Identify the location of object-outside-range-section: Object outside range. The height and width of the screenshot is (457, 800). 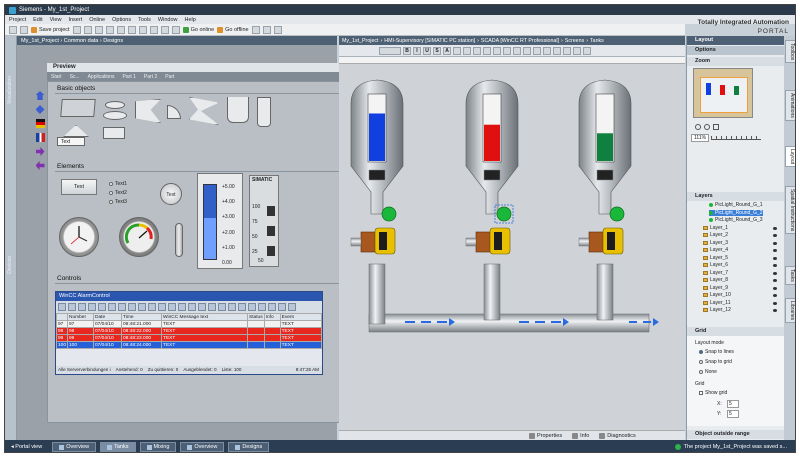
(736, 434).